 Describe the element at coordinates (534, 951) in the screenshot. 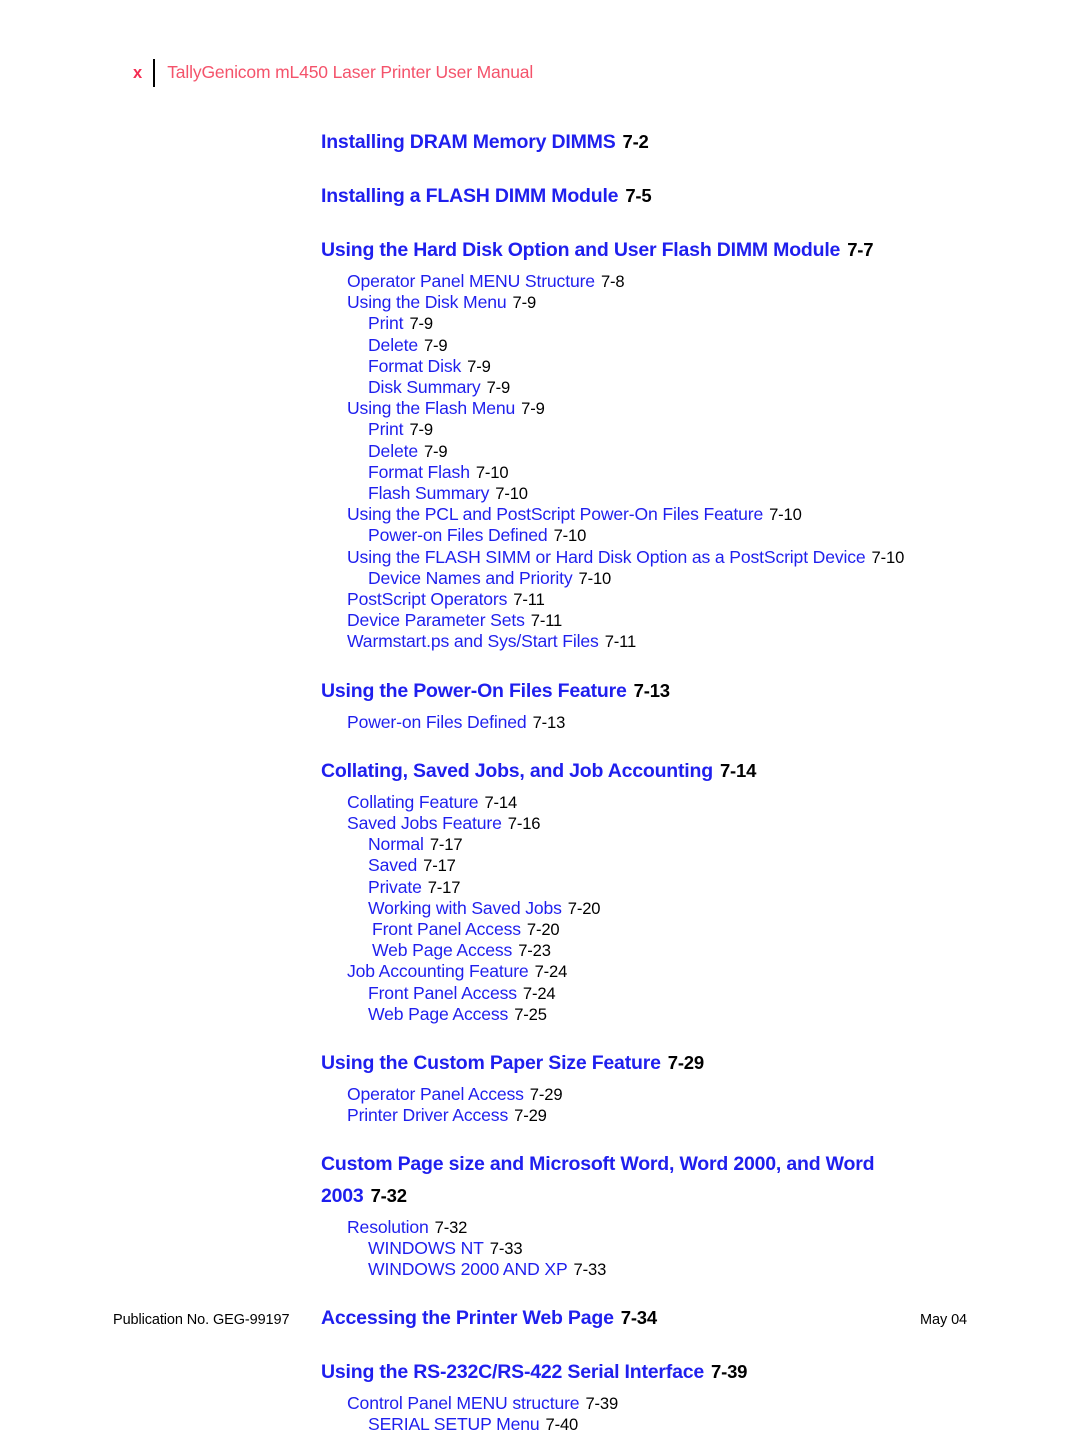

I see `toc-entry-page-number: 7-23` at that location.